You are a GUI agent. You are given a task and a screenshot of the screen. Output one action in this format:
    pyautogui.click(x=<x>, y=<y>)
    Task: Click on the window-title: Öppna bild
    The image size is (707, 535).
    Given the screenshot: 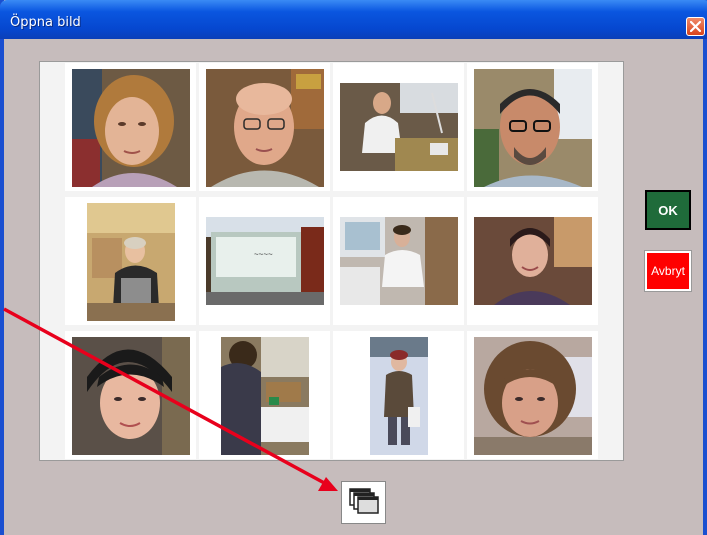 What is the action you would take?
    pyautogui.click(x=45, y=22)
    